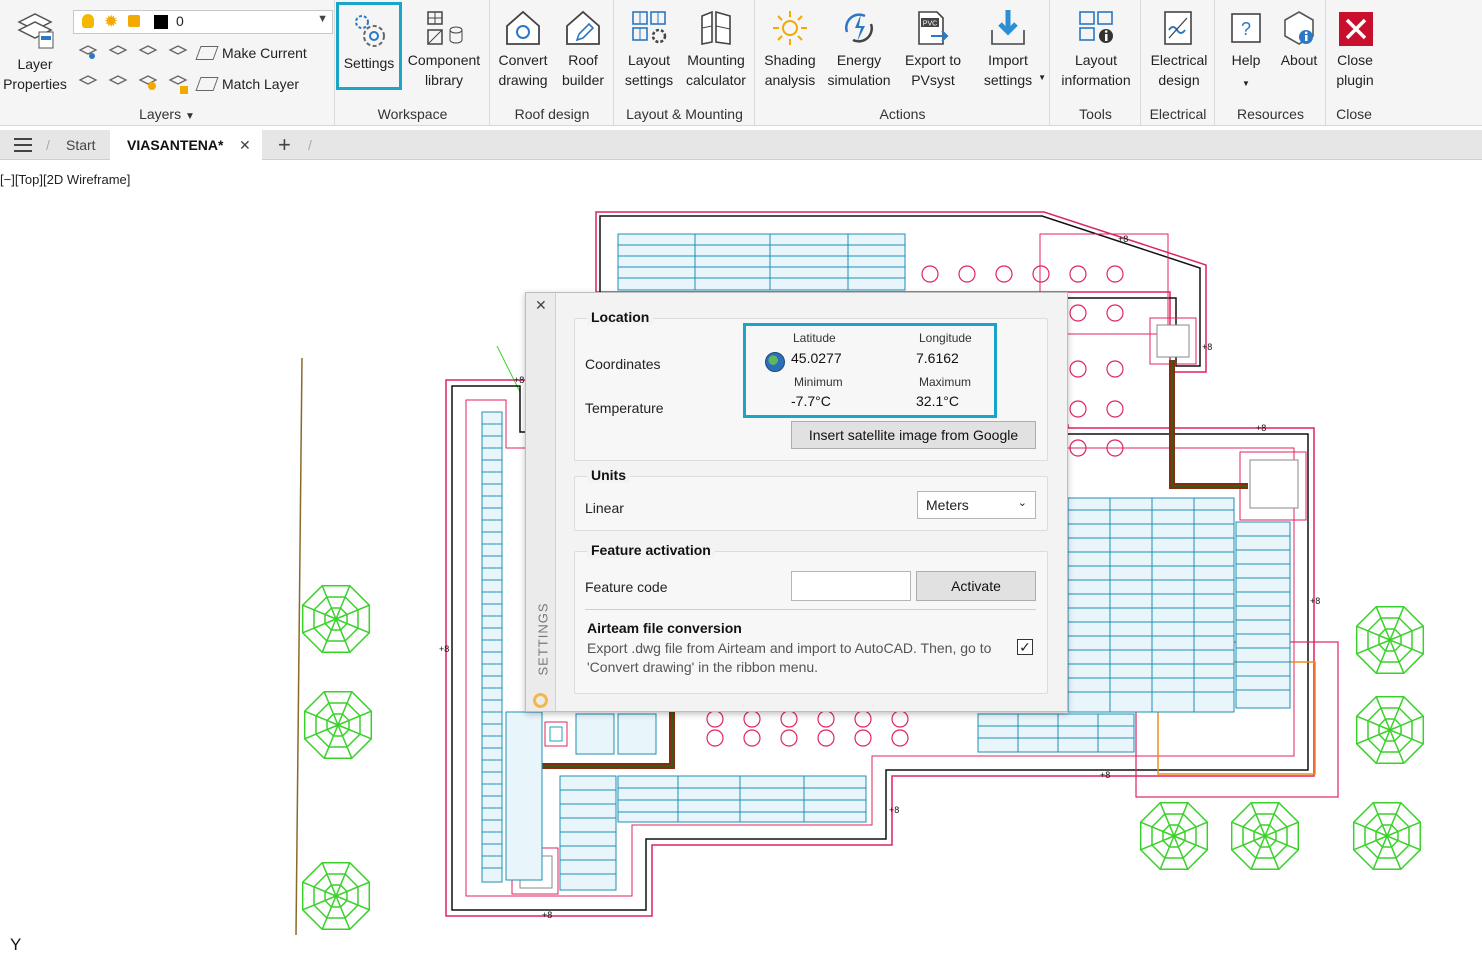 The width and height of the screenshot is (1482, 957). What do you see at coordinates (523, 46) in the screenshot?
I see `convert-drawing-button: Convert drawing` at bounding box center [523, 46].